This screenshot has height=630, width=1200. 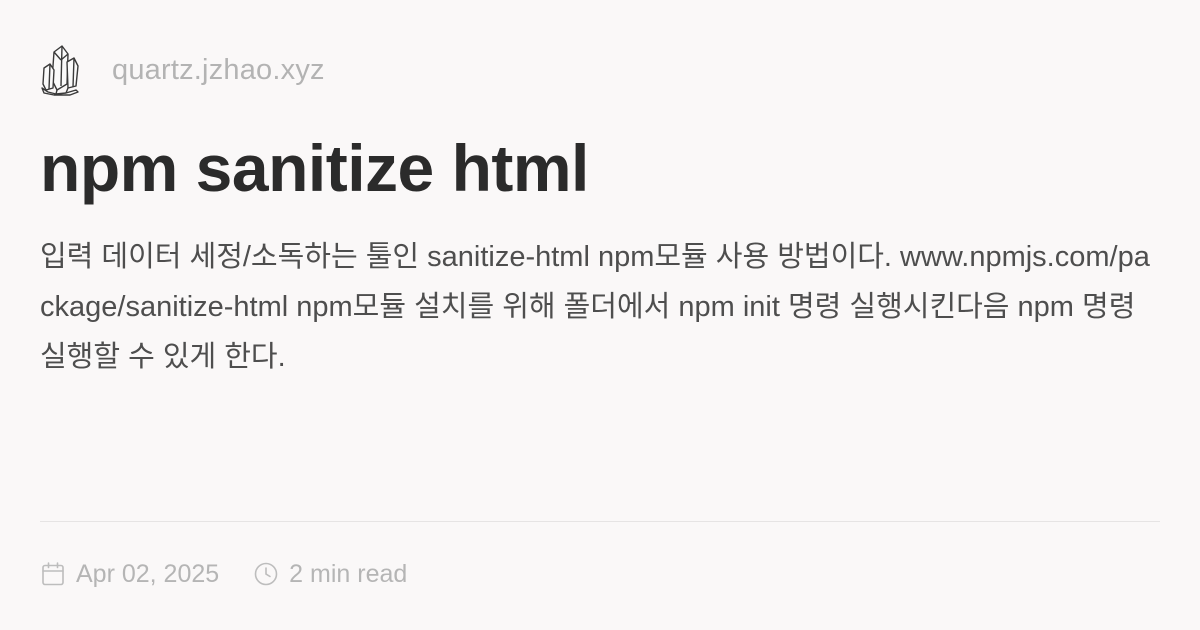 What do you see at coordinates (314, 168) in the screenshot?
I see `page-title: npm sanitize html` at bounding box center [314, 168].